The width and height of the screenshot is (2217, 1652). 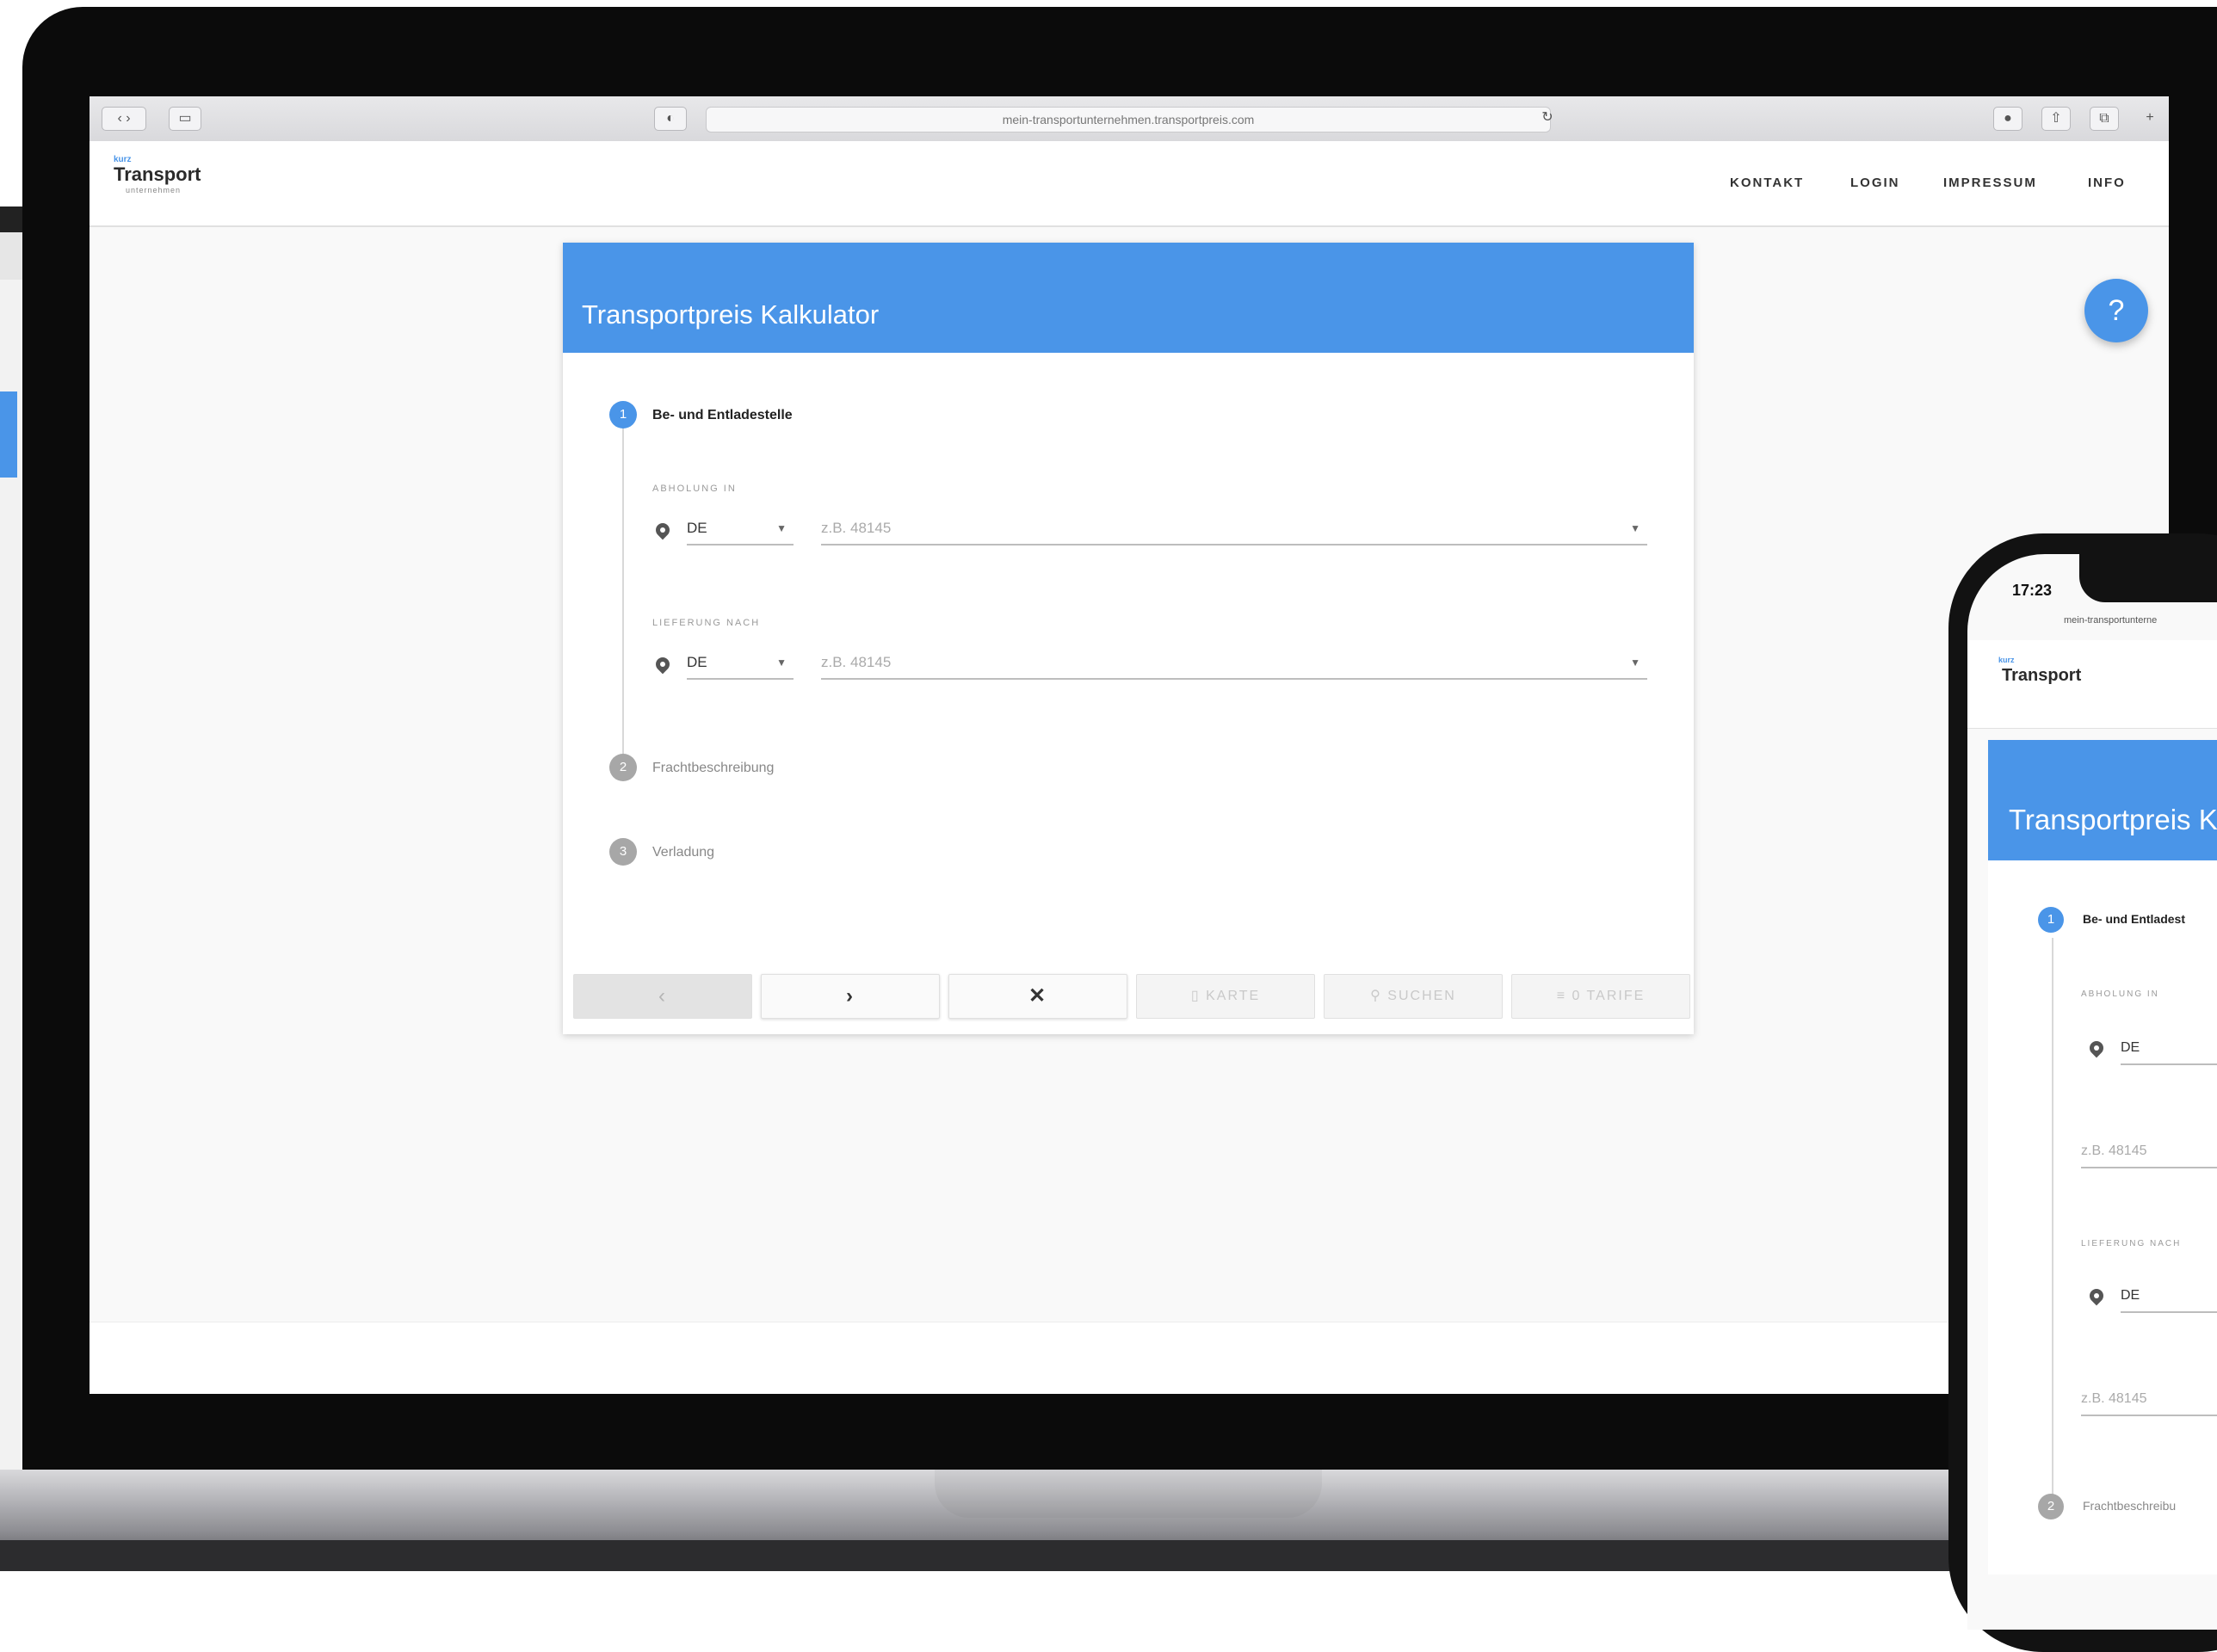 I want to click on phone-delivery-zip-placeholder: z.B. 48145, so click(x=2114, y=1398).